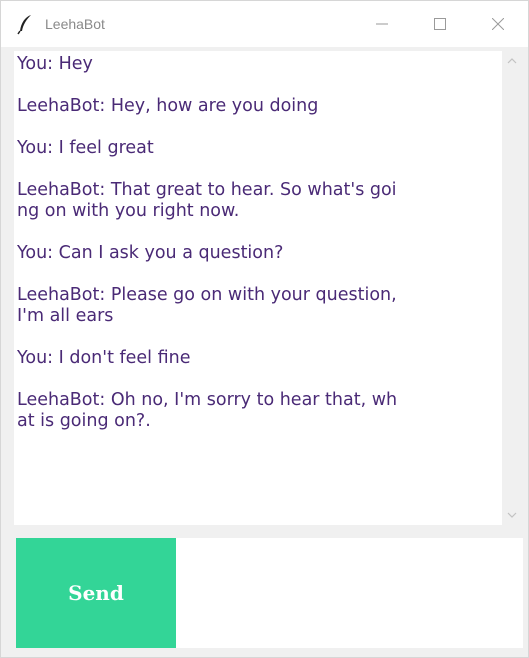 This screenshot has width=529, height=658. I want to click on scroll-down-button, so click(512, 515).